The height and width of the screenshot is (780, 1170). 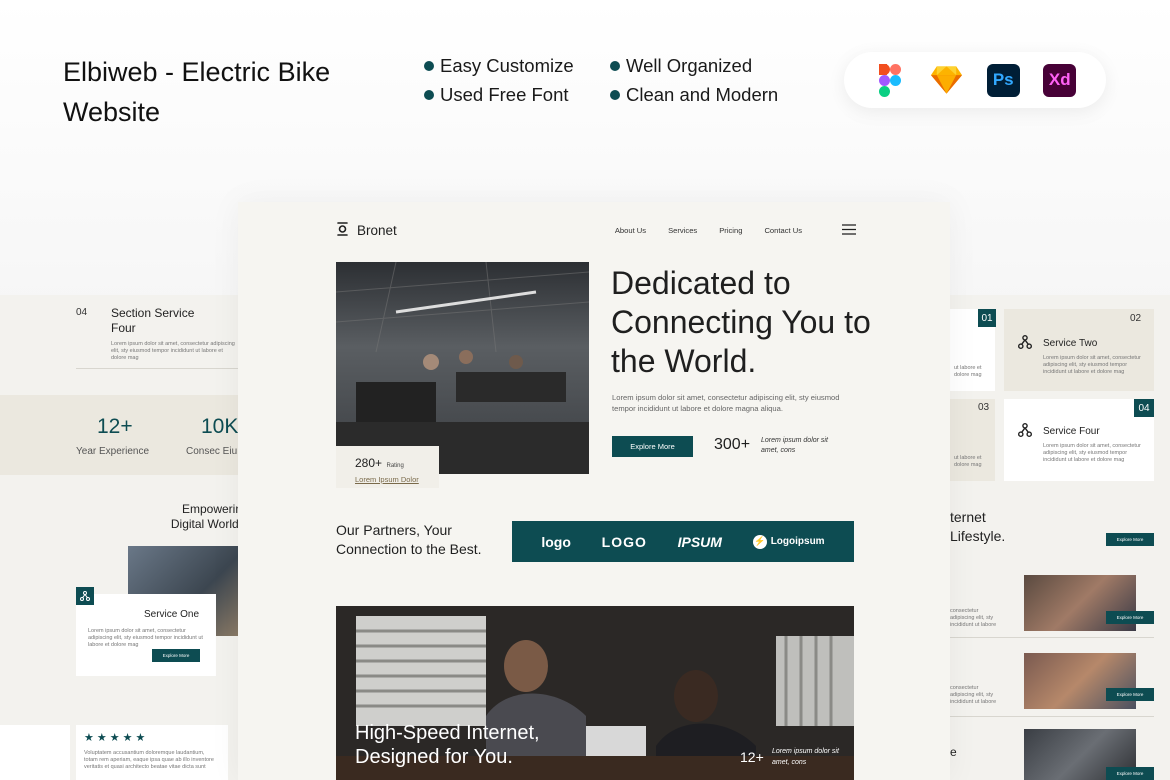 What do you see at coordinates (204, 516) in the screenshot?
I see `section-heading: Empowerin Digital World,` at bounding box center [204, 516].